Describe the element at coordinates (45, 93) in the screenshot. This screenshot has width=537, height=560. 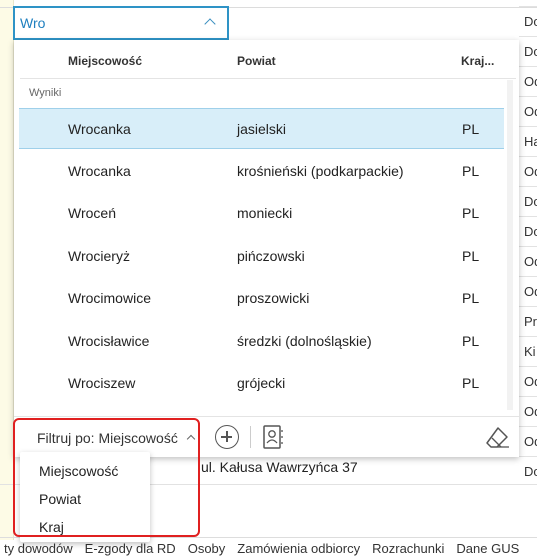
I see `section-label-results: Wyniki` at that location.